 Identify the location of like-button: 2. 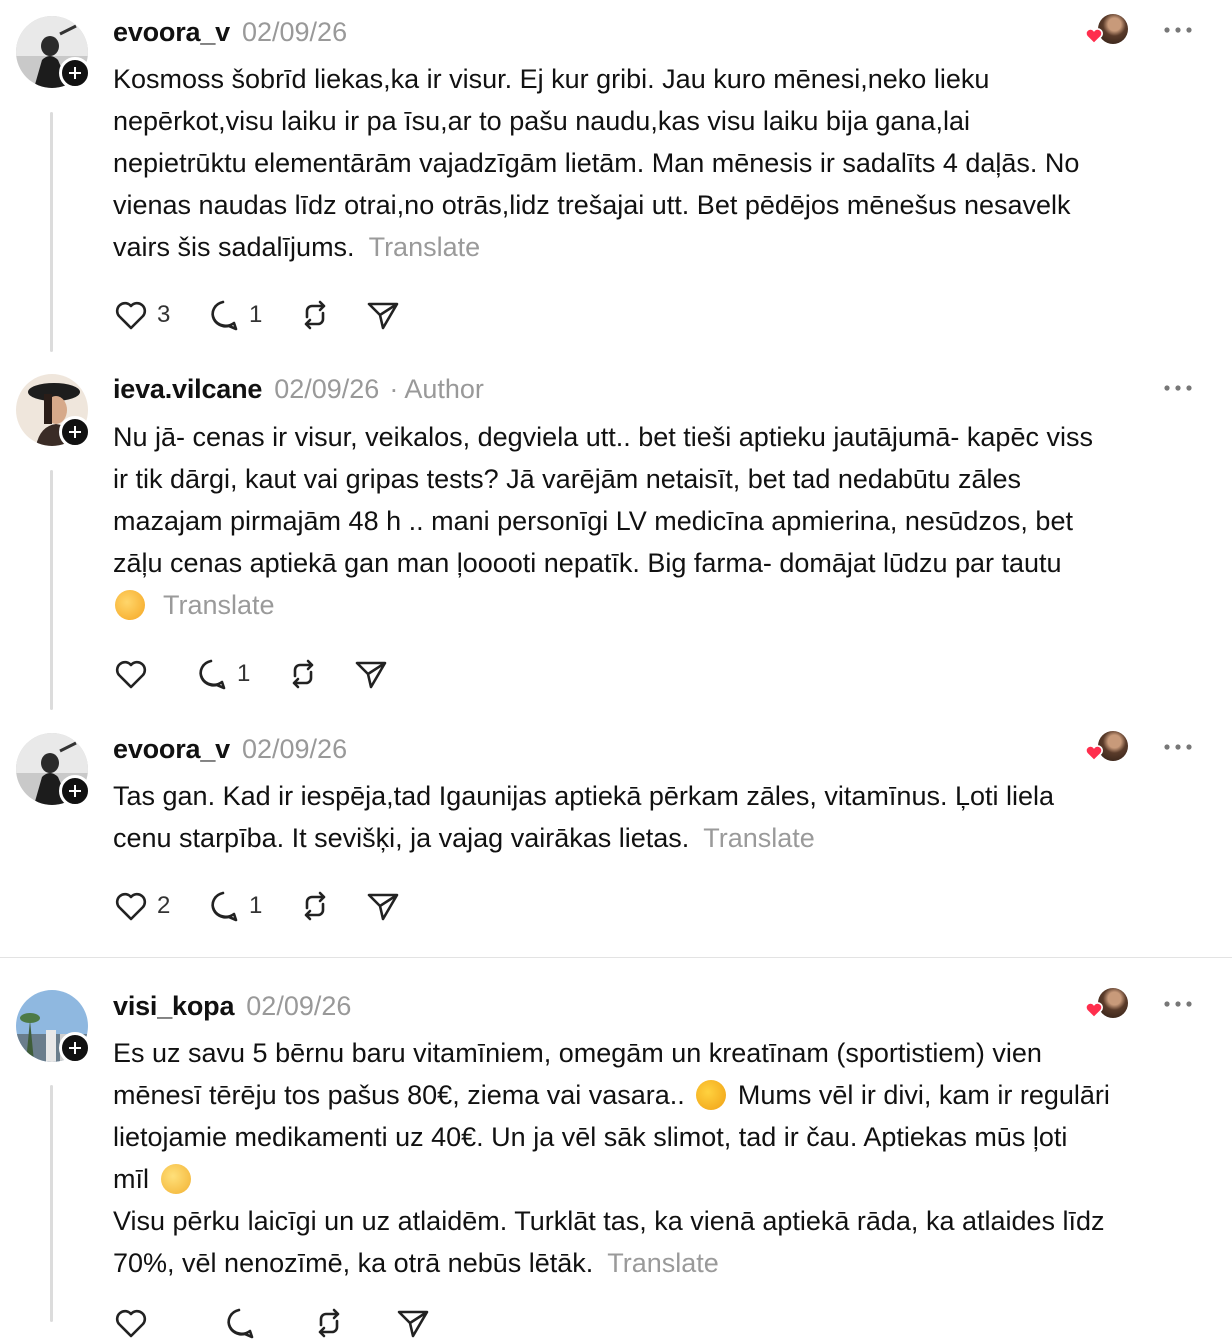
(143, 906).